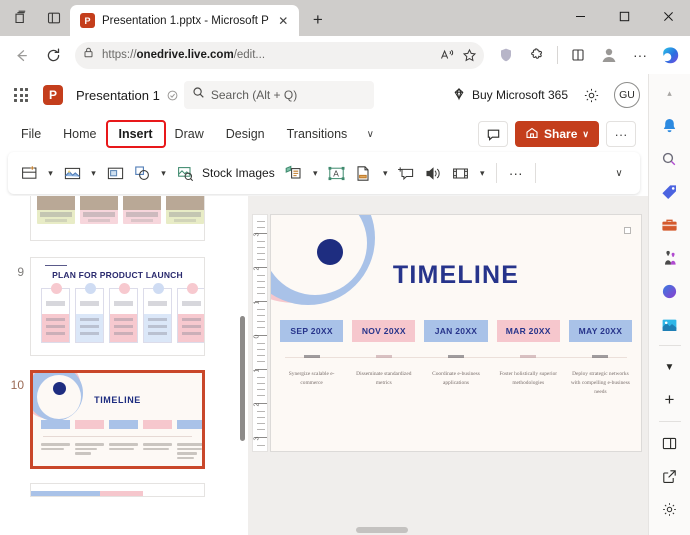  Describe the element at coordinates (670, 159) in the screenshot. I see `search-icon` at that location.